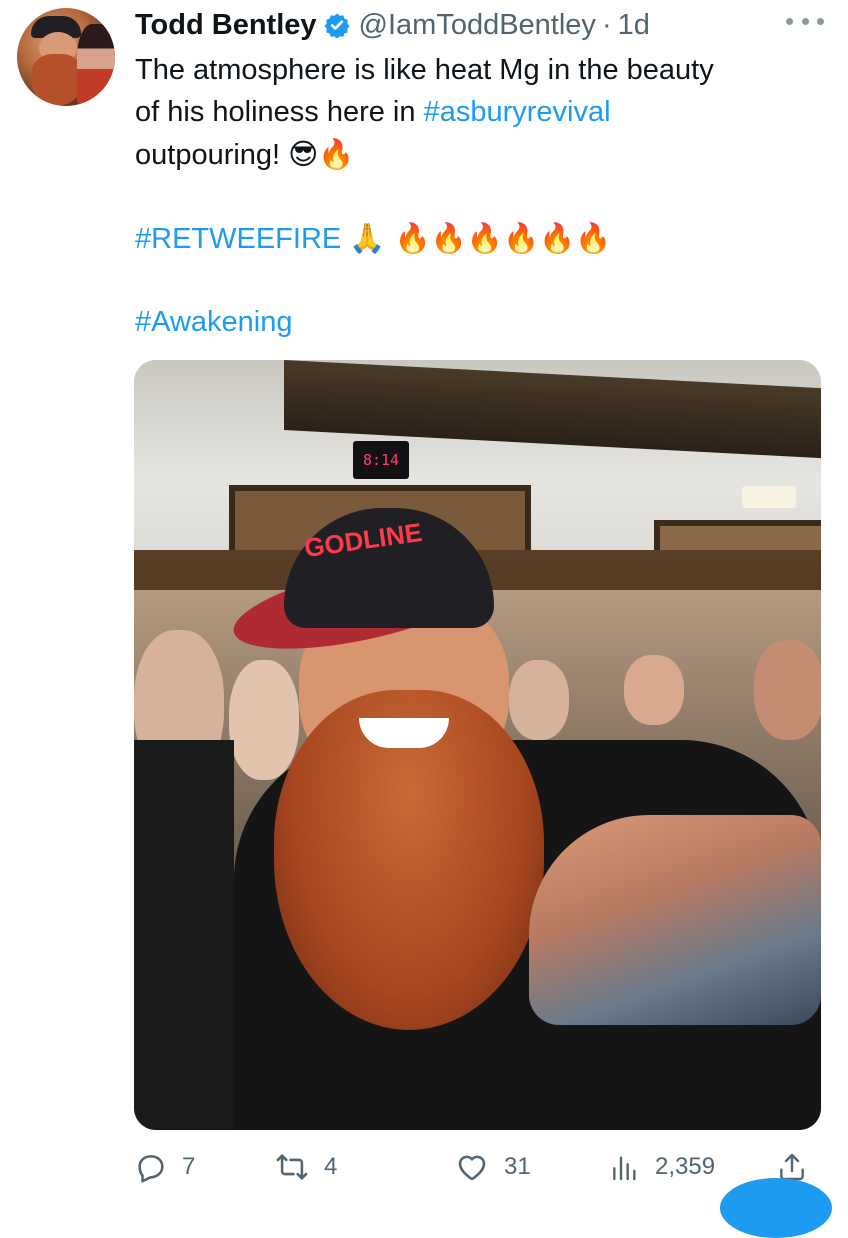 The height and width of the screenshot is (1238, 848). I want to click on emoji-sunglasses-fire: 😎🔥, so click(321, 154).